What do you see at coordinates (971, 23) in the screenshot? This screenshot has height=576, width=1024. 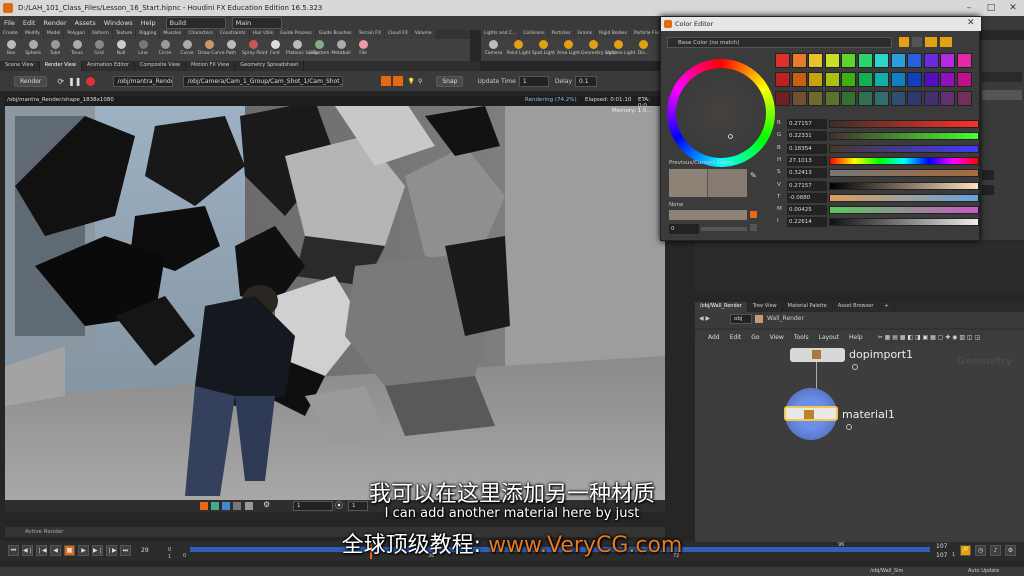 I see `color-editor-close-icon: ✕` at bounding box center [971, 23].